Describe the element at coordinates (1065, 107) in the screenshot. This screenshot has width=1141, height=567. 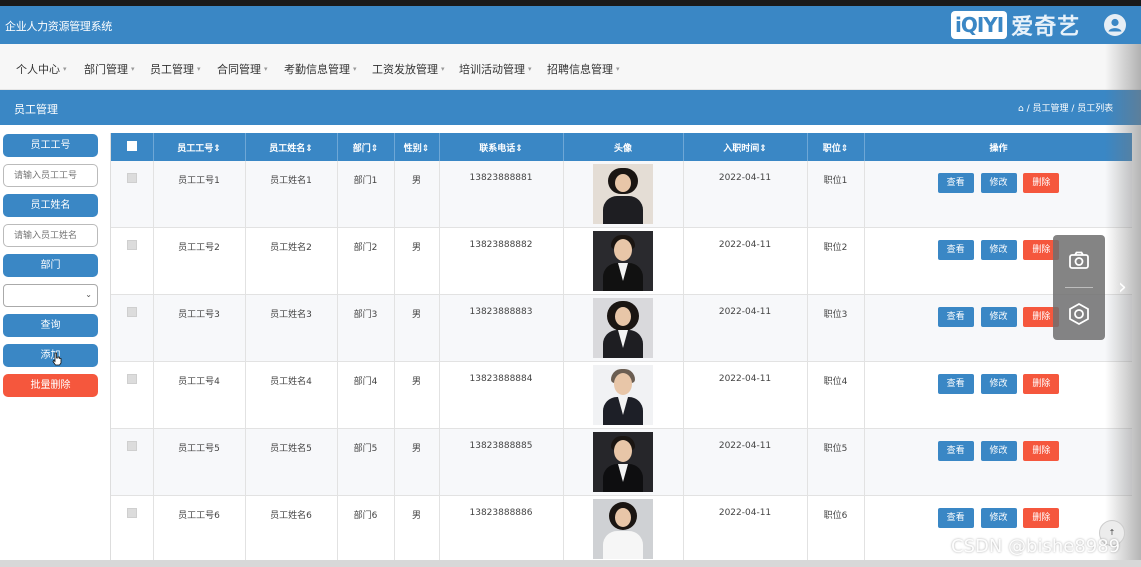
I see `breadcrumb: ⌂ / 员工管理 / 员工列表` at that location.